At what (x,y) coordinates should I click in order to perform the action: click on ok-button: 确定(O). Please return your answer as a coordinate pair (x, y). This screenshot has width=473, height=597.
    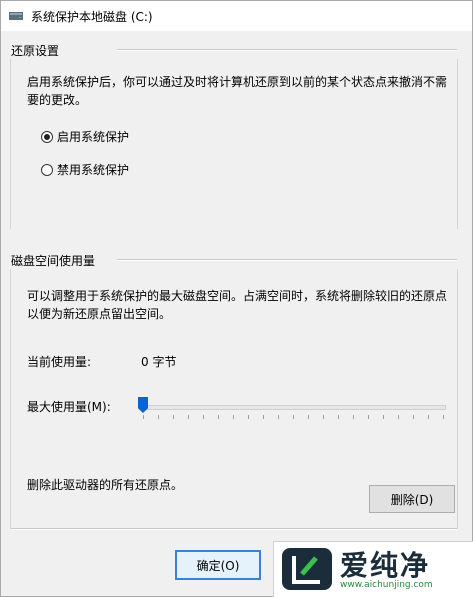
    Looking at the image, I should click on (218, 565).